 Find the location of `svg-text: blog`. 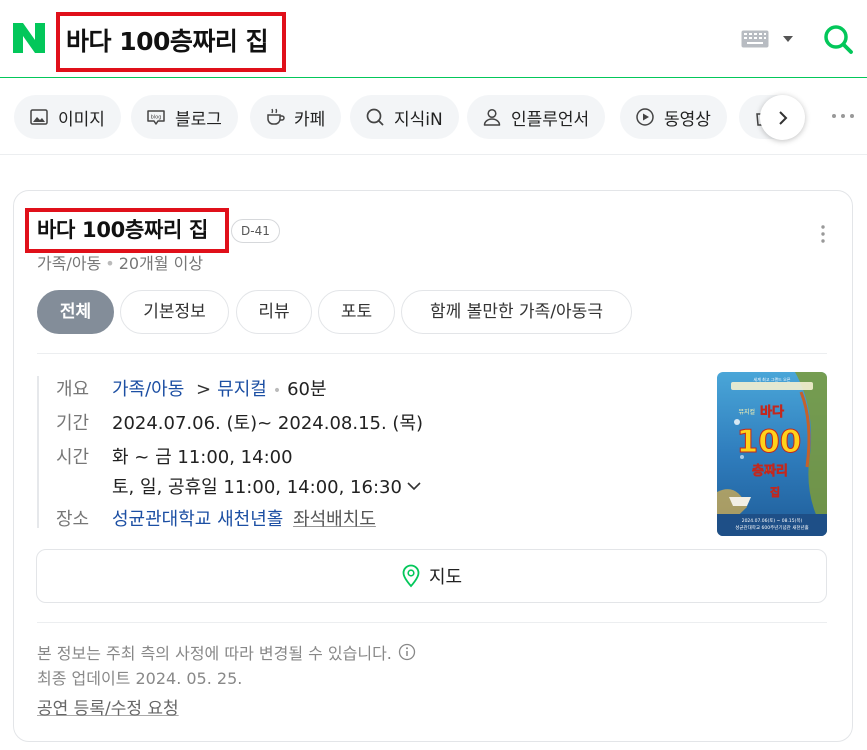

svg-text: blog is located at coordinates (156, 118).